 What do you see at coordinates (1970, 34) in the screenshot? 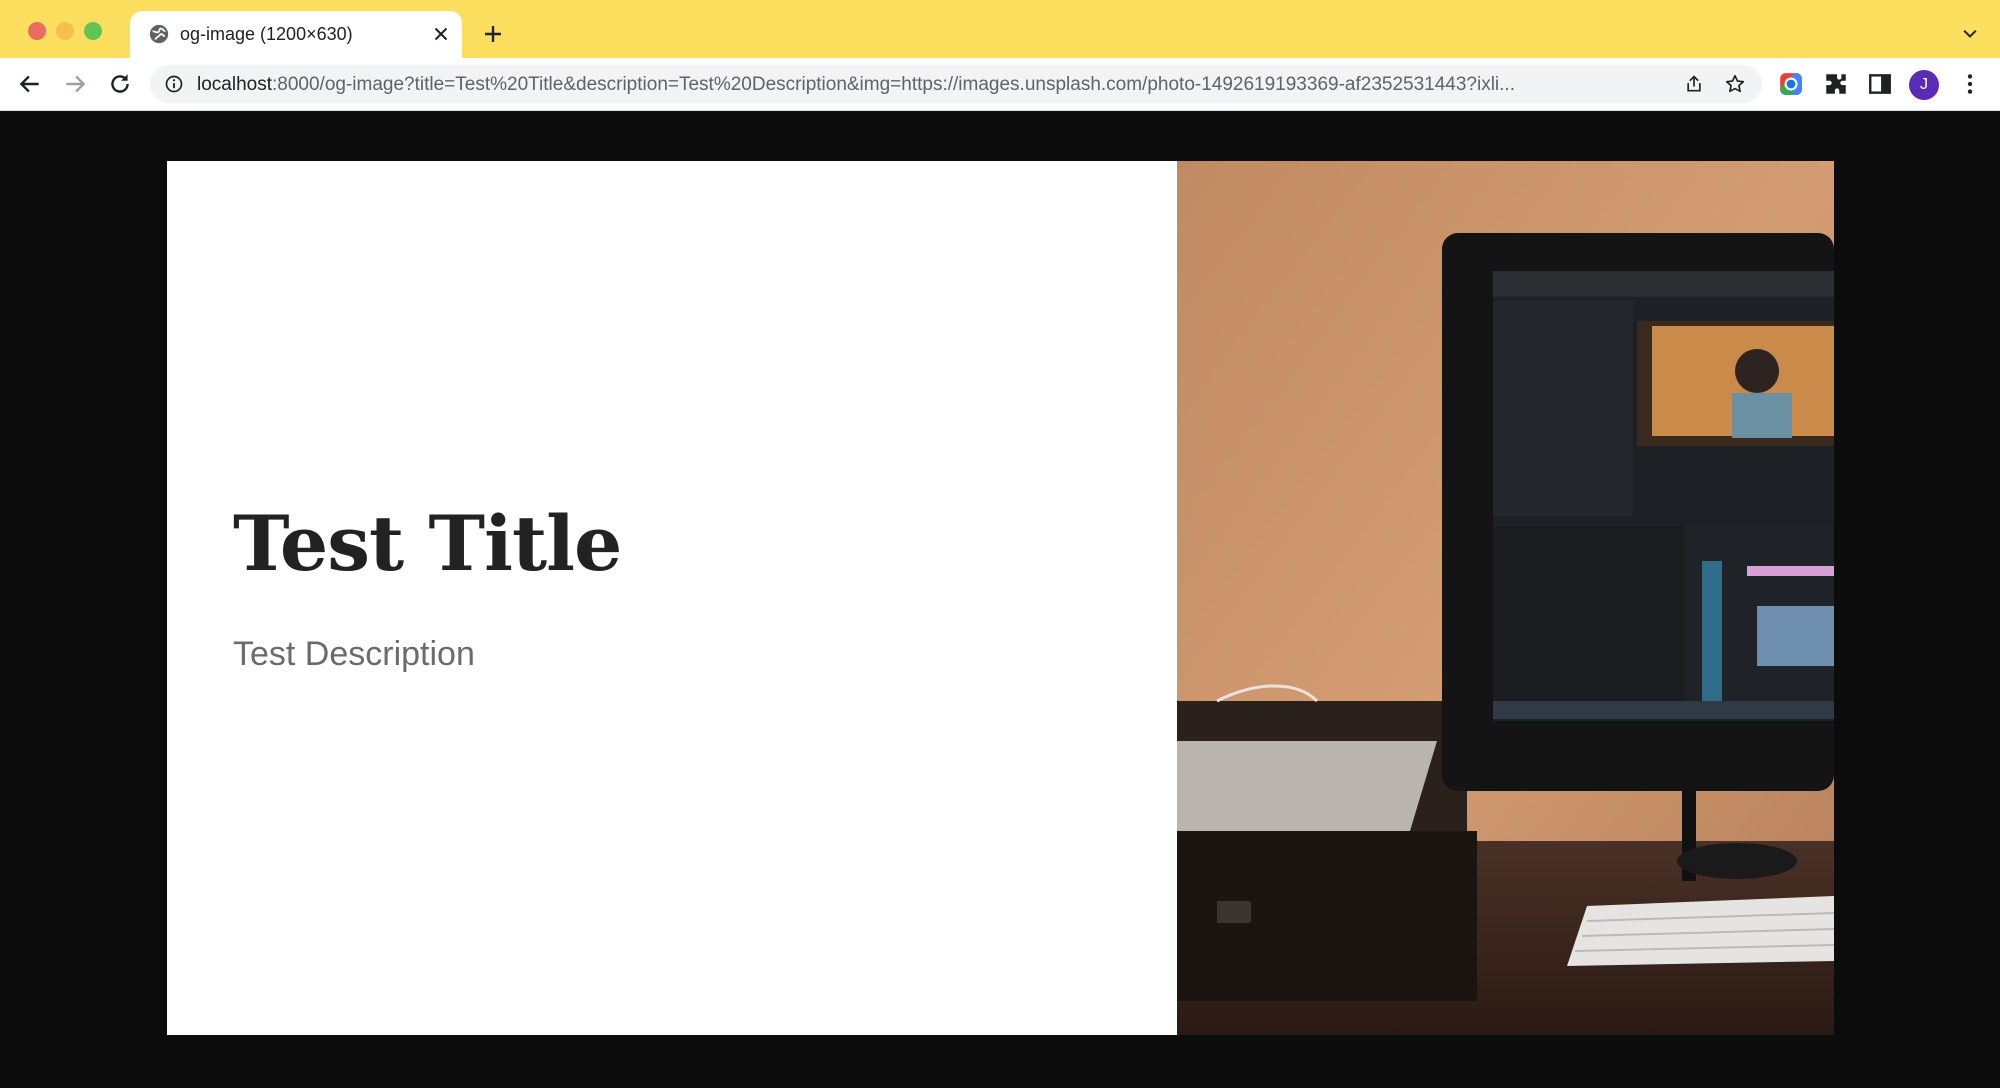
I see `chevron-down-icon` at bounding box center [1970, 34].